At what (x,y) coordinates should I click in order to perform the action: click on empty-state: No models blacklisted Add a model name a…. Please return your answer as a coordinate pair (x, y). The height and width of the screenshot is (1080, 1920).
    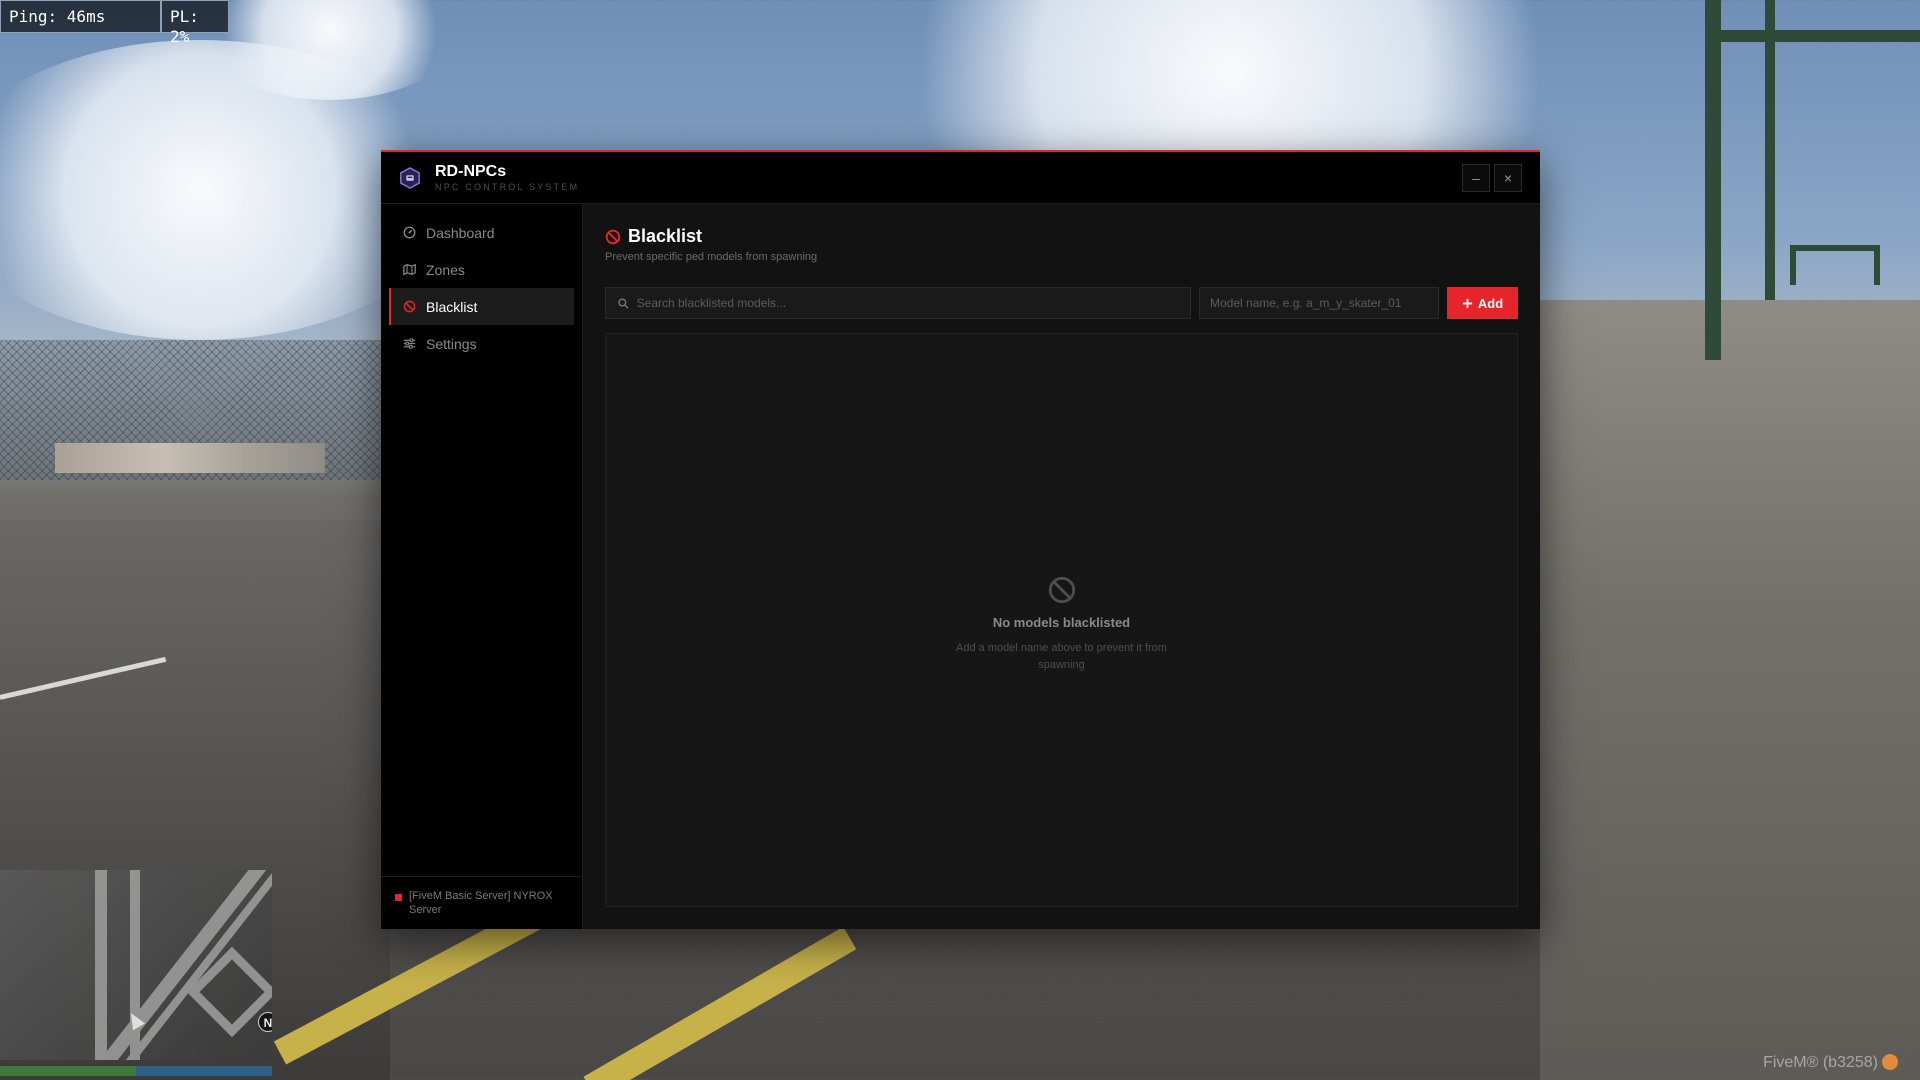
    Looking at the image, I should click on (1062, 624).